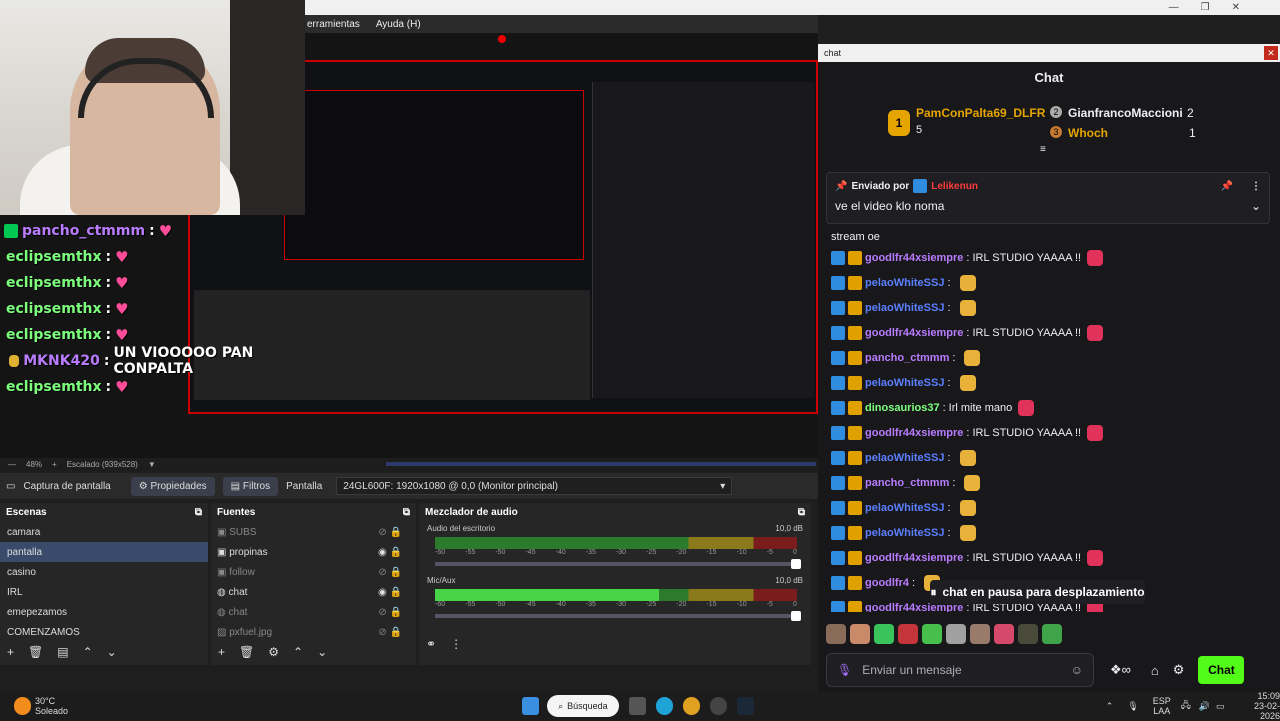 This screenshot has height=721, width=1280. I want to click on channel-points-icon: ❖∞, so click(1120, 670).